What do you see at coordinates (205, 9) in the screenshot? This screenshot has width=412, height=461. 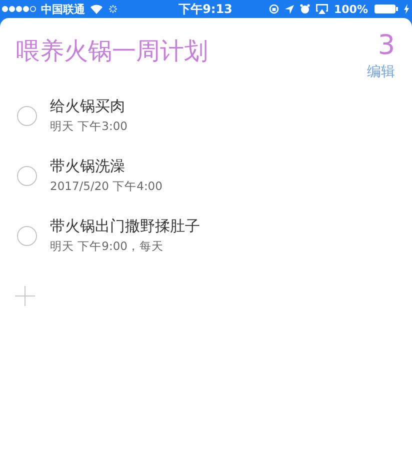 I see `status-time: 下午9:13` at bounding box center [205, 9].